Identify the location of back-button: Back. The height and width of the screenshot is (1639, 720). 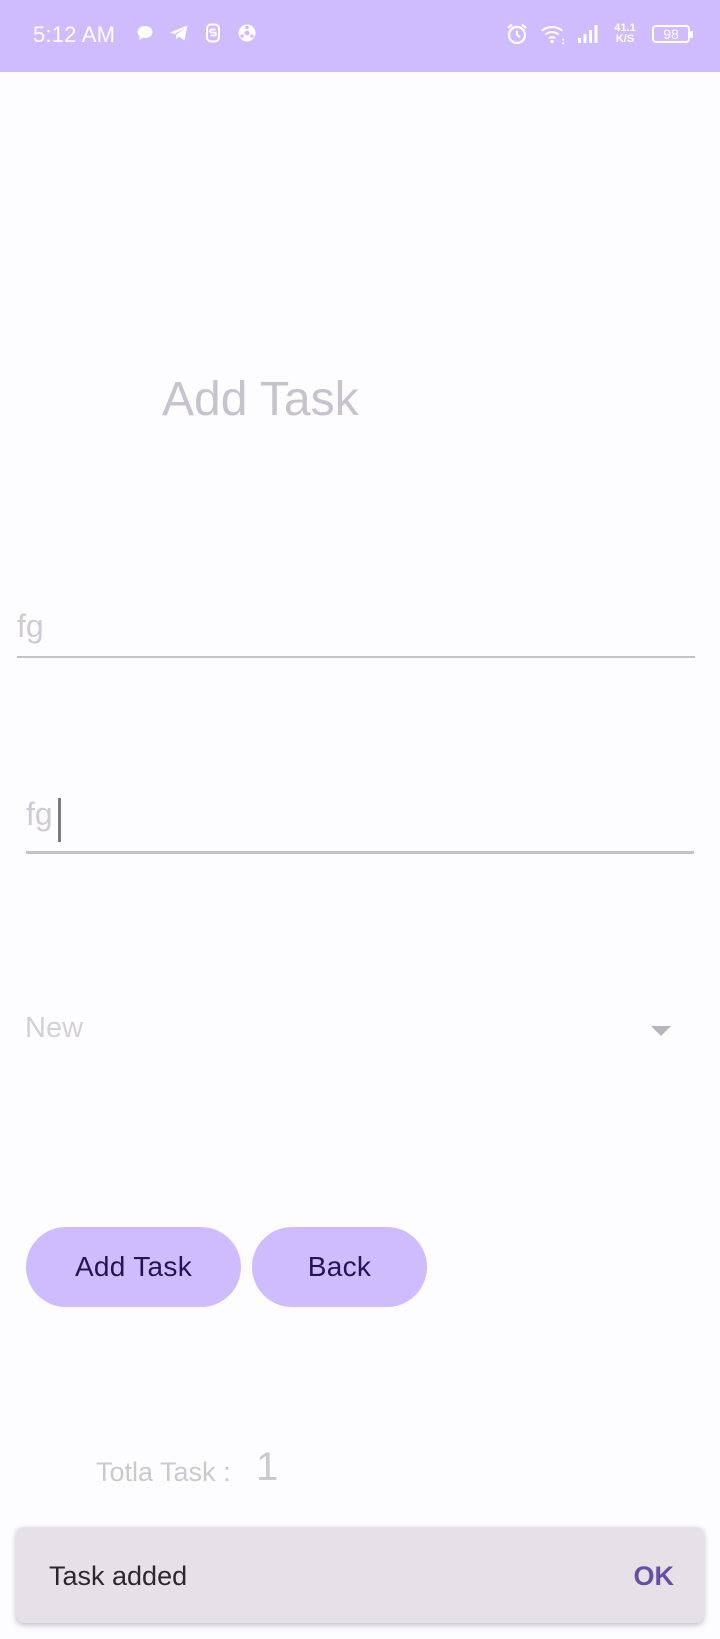
(339, 1267).